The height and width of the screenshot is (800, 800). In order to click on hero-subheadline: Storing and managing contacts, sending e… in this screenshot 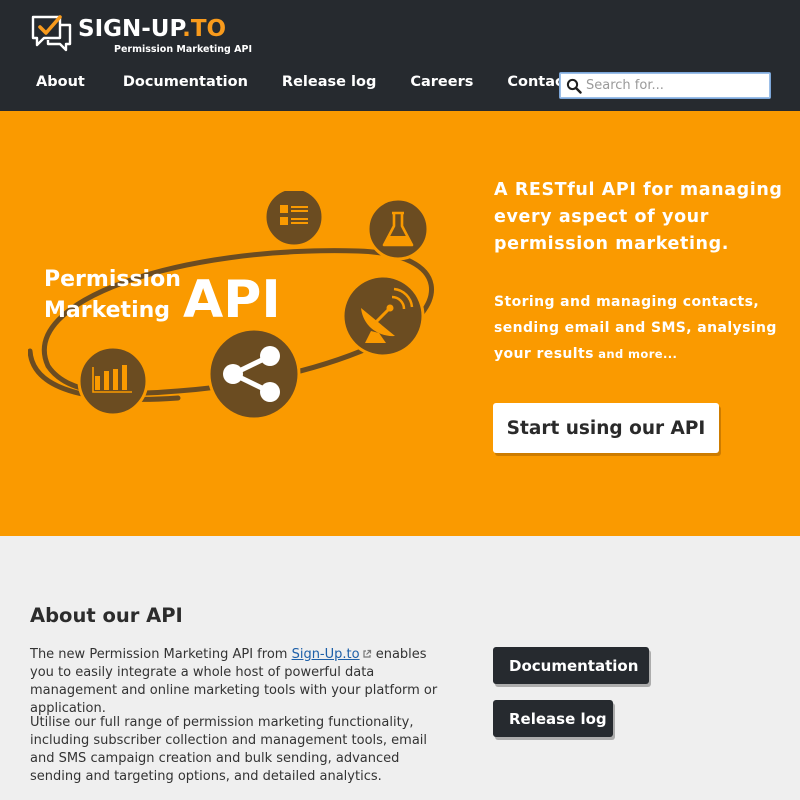, I will do `click(639, 328)`.